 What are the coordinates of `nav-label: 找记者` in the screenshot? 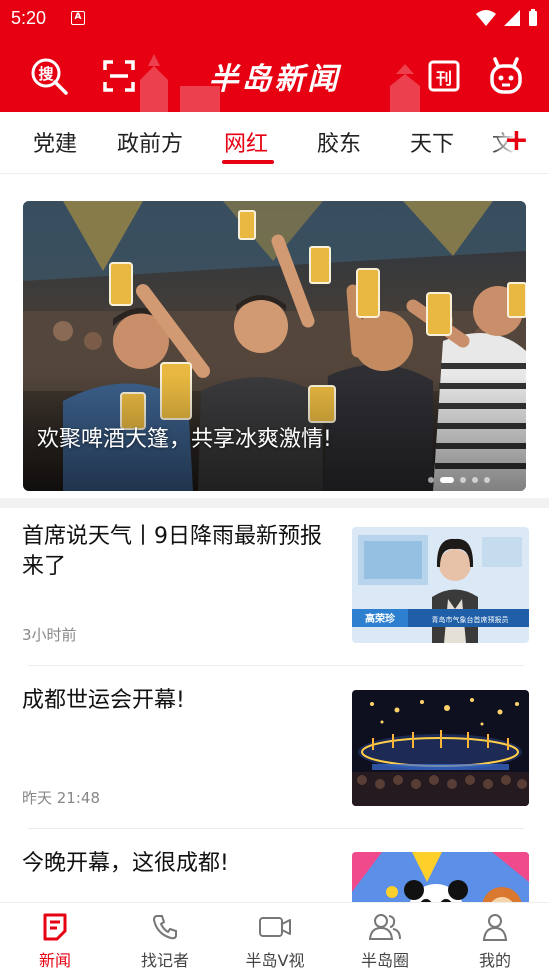 It's located at (164, 960).